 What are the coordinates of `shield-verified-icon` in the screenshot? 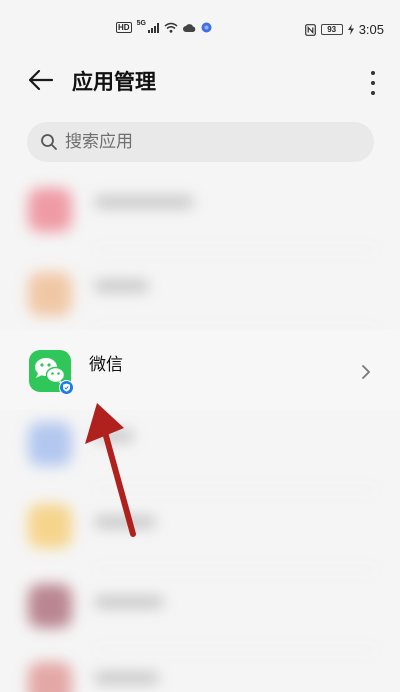 It's located at (66, 387).